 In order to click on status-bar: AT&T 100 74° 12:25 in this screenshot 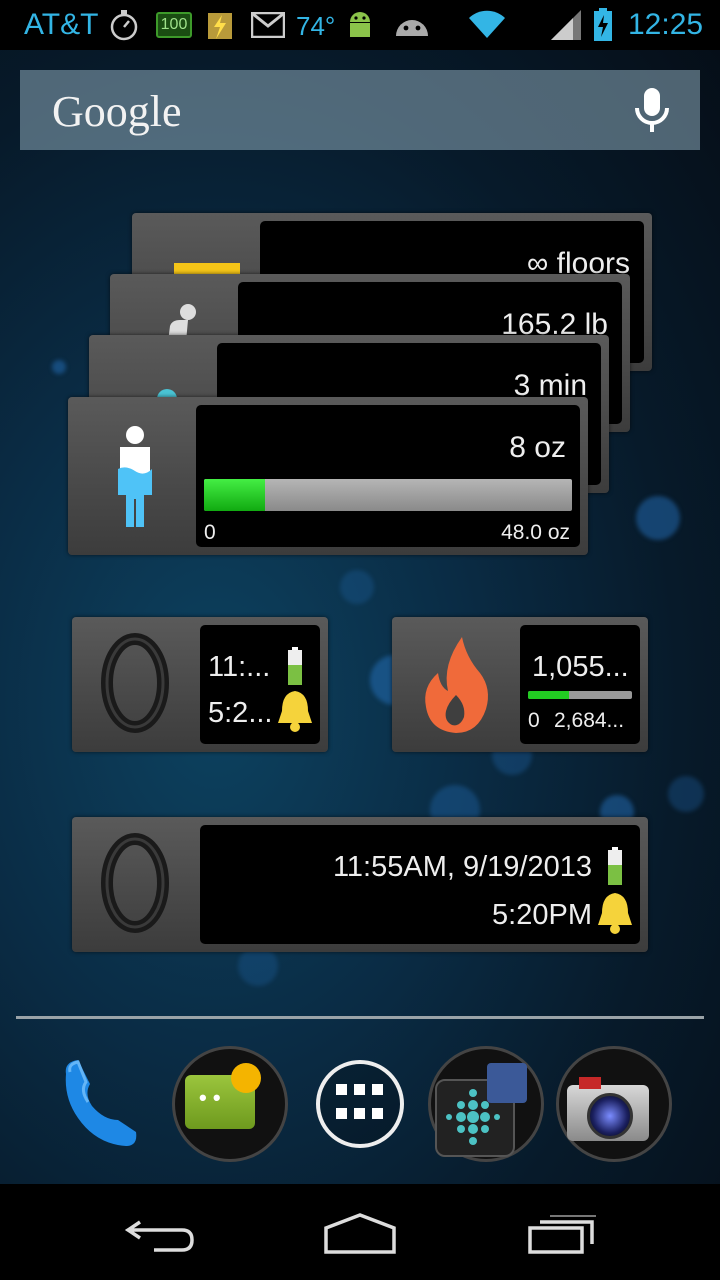, I will do `click(360, 25)`.